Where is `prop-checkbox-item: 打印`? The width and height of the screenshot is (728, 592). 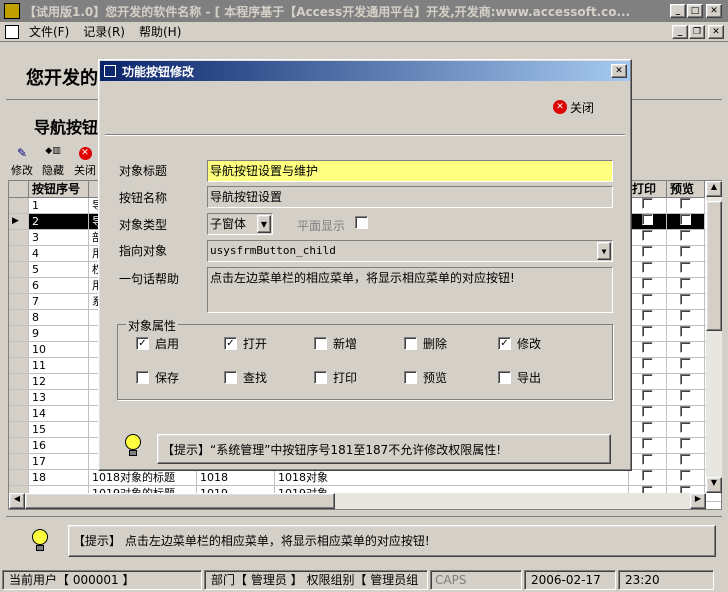 prop-checkbox-item: 打印 is located at coordinates (335, 377).